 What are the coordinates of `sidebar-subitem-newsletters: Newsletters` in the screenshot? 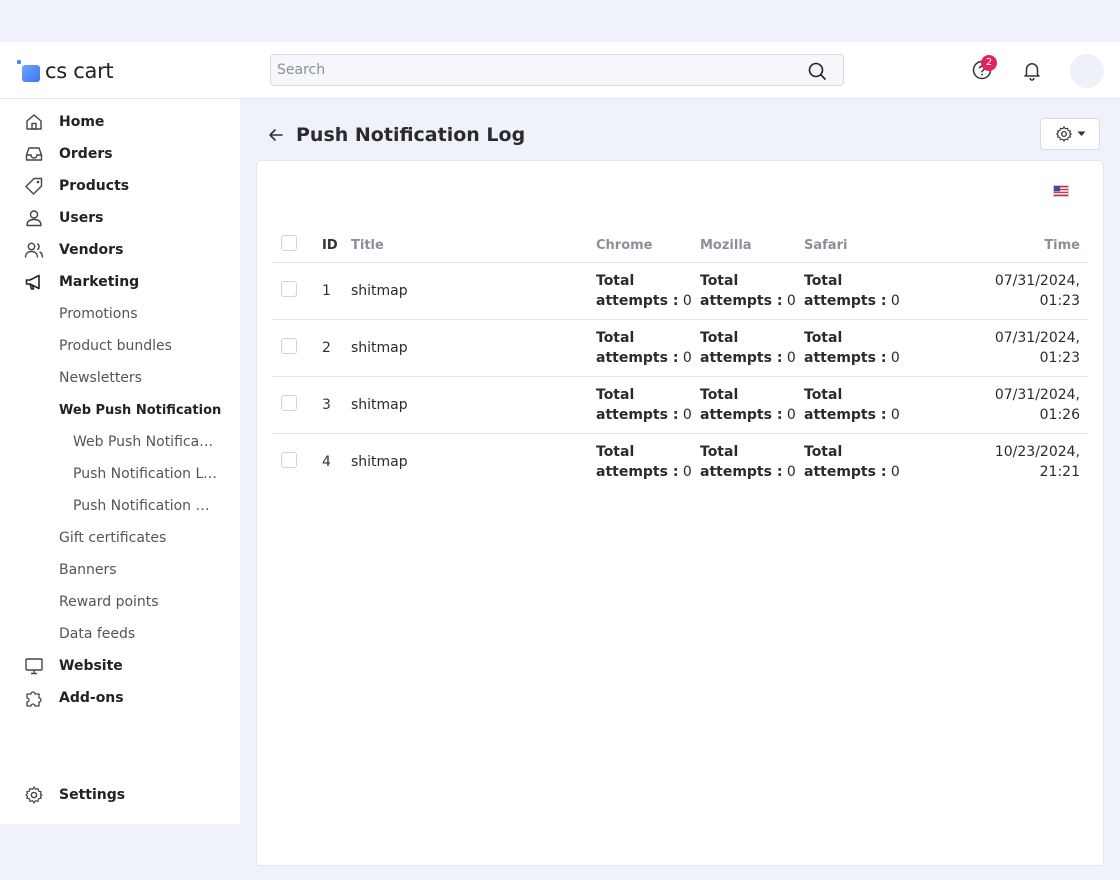 It's located at (100, 378).